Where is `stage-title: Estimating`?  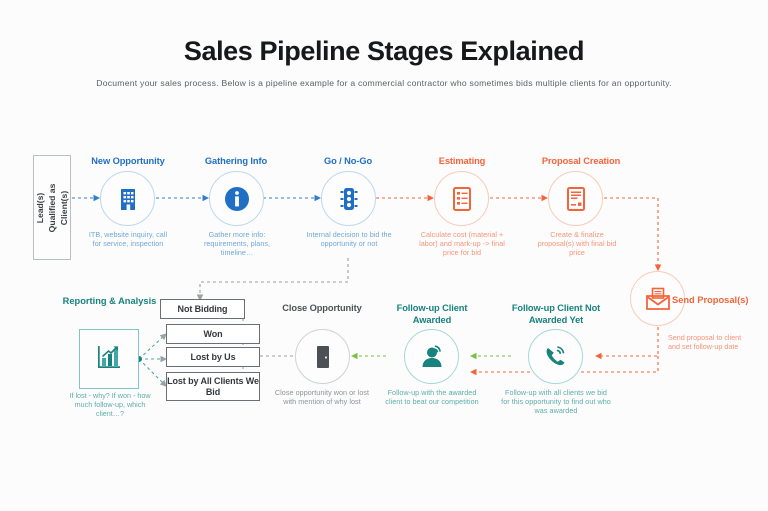 stage-title: Estimating is located at coordinates (462, 161).